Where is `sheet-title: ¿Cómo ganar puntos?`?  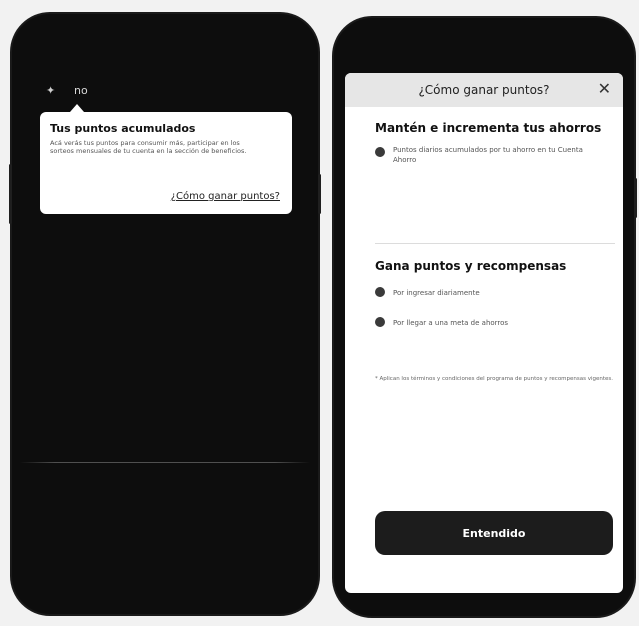
sheet-title: ¿Cómo ganar puntos? is located at coordinates (484, 90).